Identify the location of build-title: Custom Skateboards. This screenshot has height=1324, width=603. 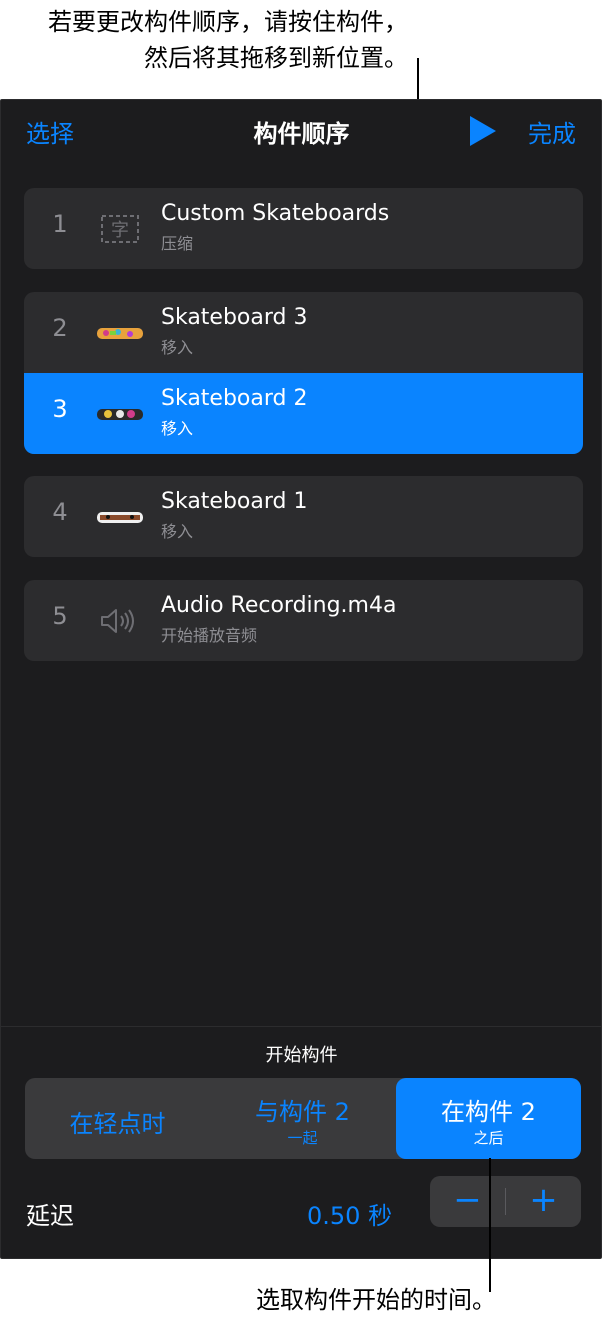
(275, 213).